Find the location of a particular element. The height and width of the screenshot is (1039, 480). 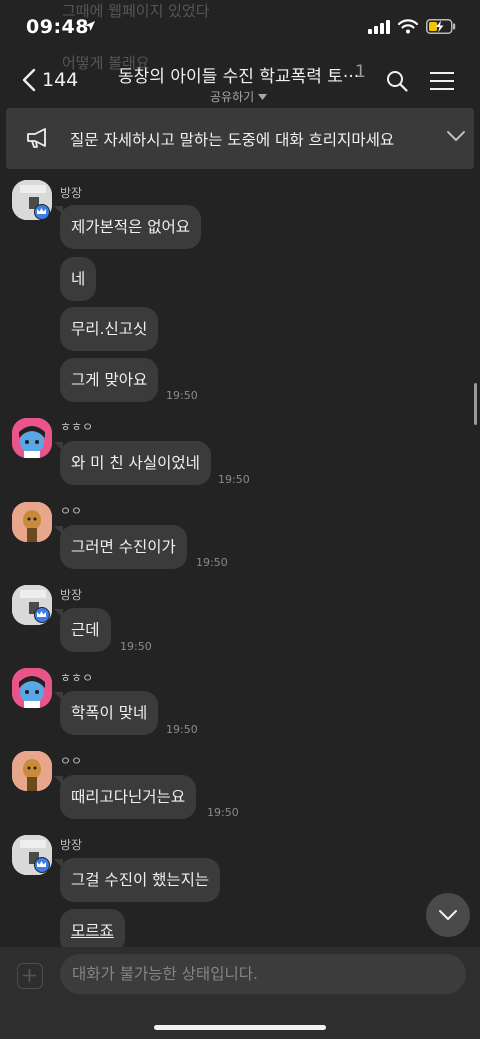

message-bubble: 그러면 수진이가 is located at coordinates (123, 547).